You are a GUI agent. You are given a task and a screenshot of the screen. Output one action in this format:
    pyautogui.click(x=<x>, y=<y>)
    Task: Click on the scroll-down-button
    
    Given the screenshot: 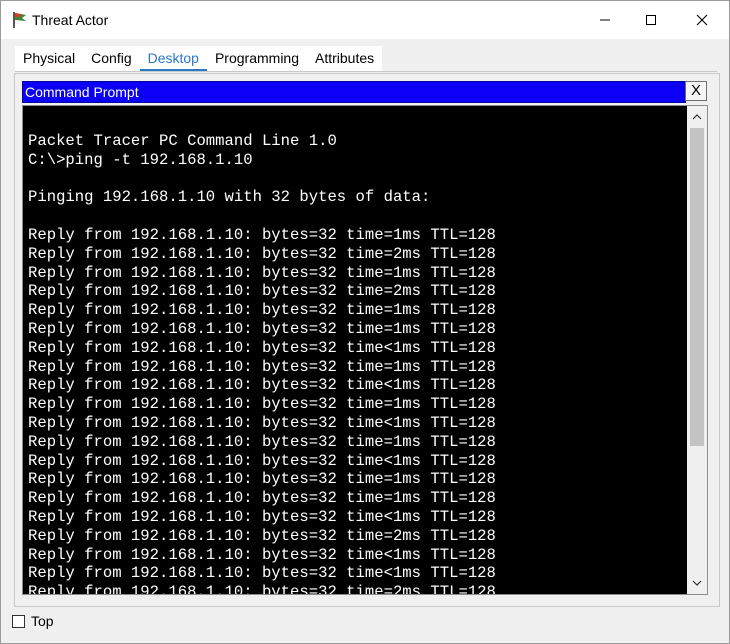 What is the action you would take?
    pyautogui.click(x=697, y=583)
    